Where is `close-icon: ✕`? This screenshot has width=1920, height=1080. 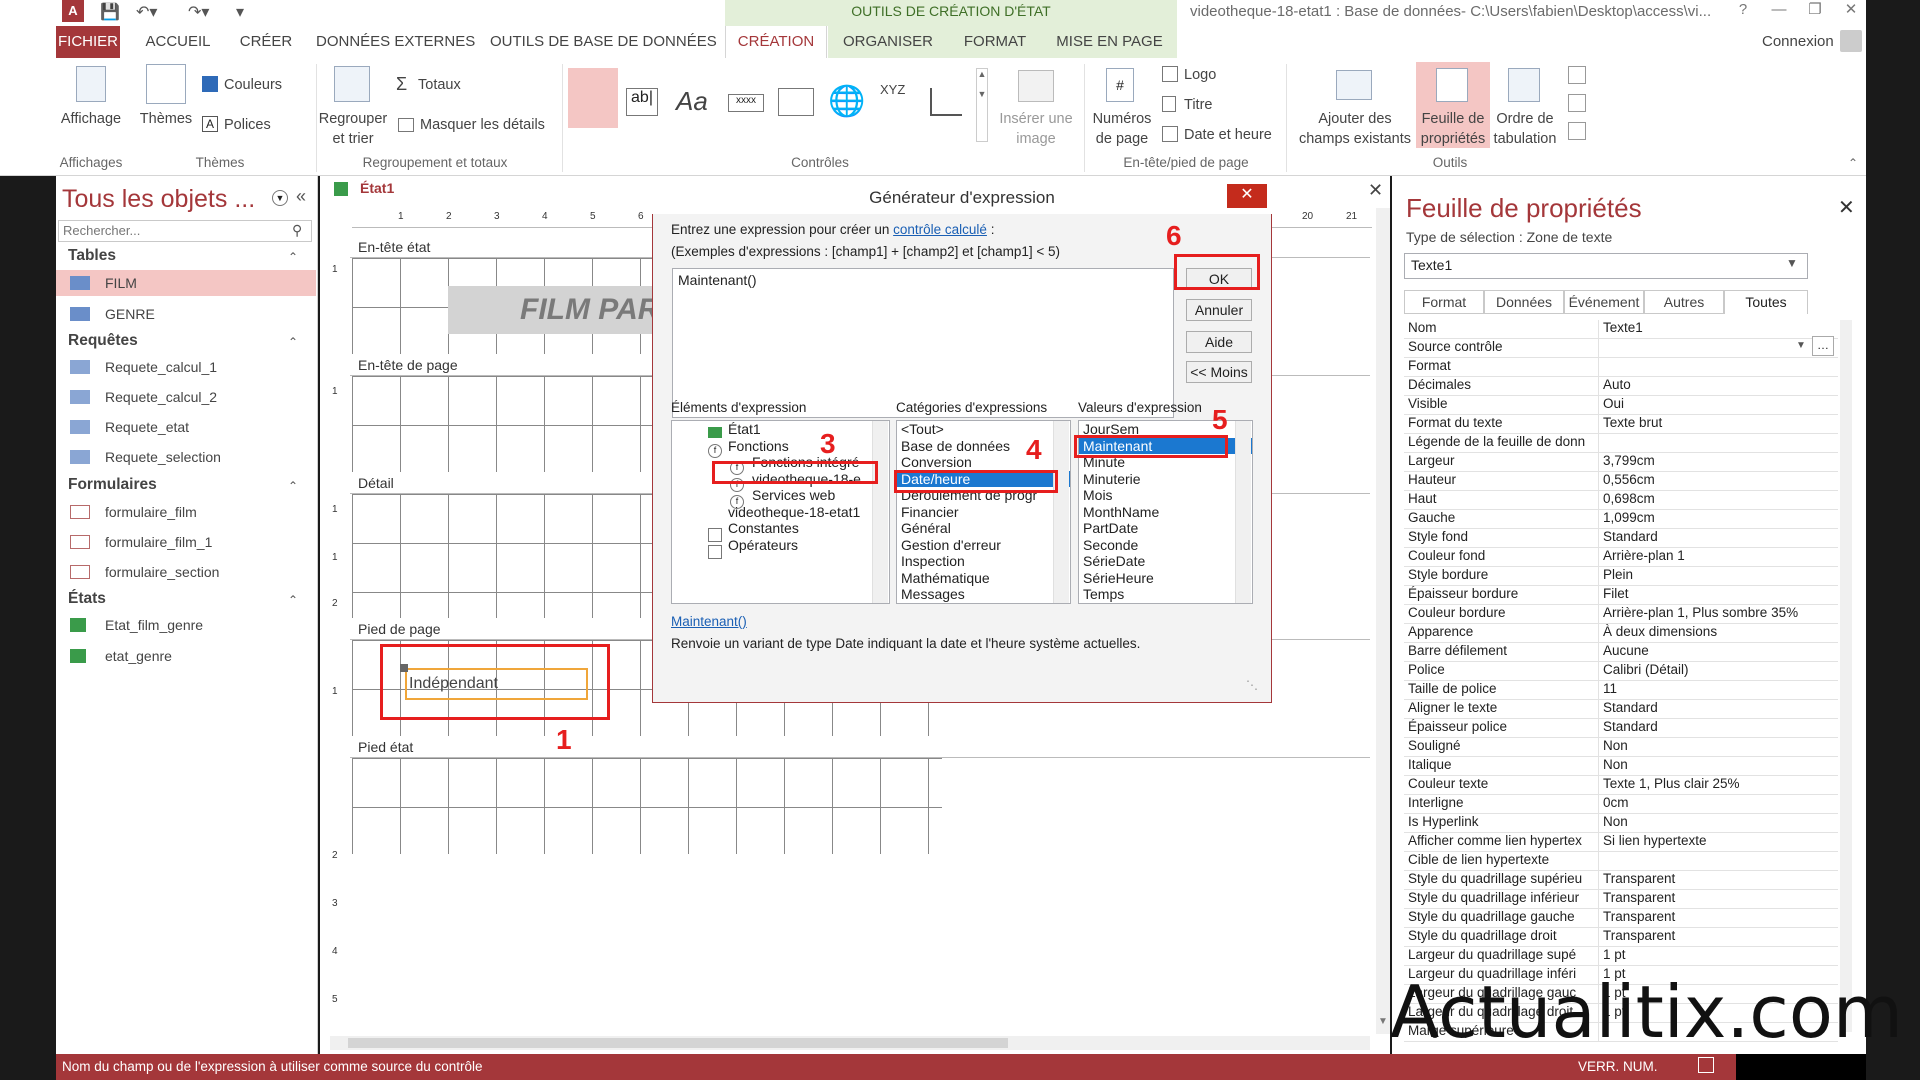 close-icon: ✕ is located at coordinates (1846, 207).